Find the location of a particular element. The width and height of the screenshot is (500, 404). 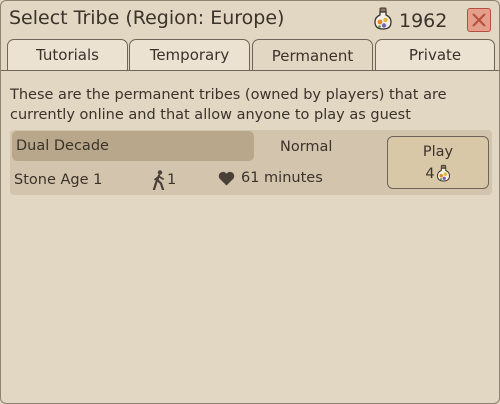

tab-tutorials: Tutorials is located at coordinates (67, 54).